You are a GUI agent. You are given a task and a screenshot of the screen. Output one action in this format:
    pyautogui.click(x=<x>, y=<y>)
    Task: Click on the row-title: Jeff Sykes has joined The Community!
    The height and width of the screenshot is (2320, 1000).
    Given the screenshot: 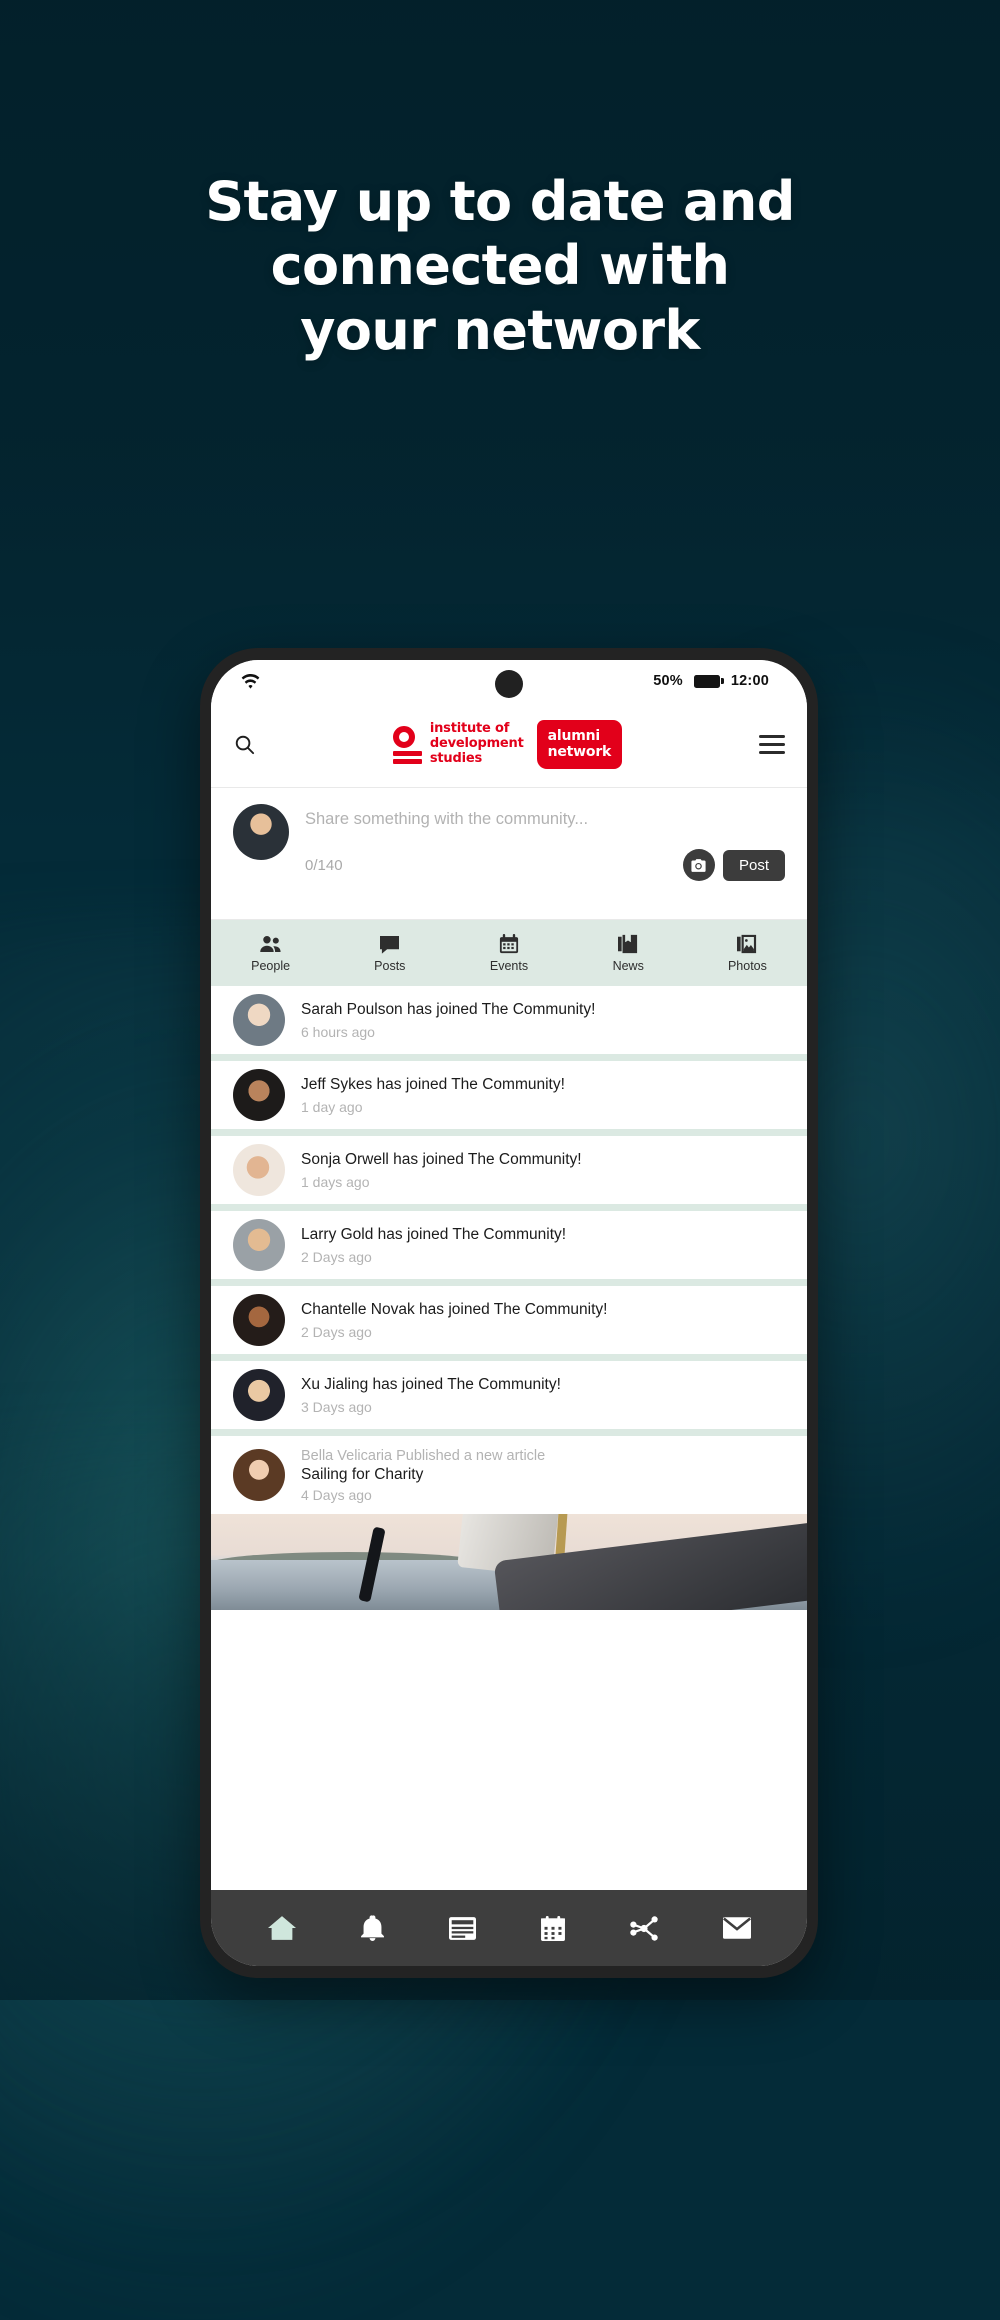 What is the action you would take?
    pyautogui.click(x=433, y=1085)
    